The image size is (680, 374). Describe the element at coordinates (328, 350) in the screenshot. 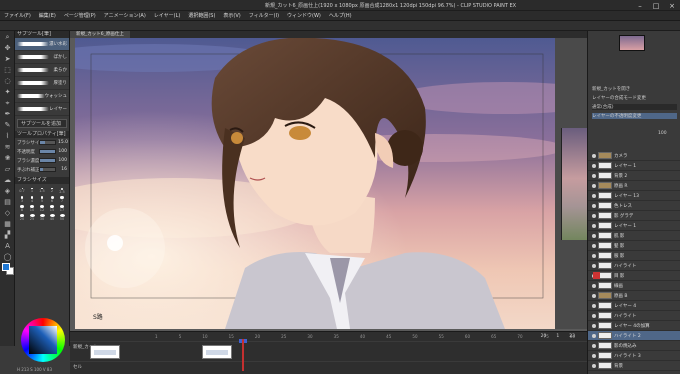

I see `timeline-track: 新規_カット` at that location.